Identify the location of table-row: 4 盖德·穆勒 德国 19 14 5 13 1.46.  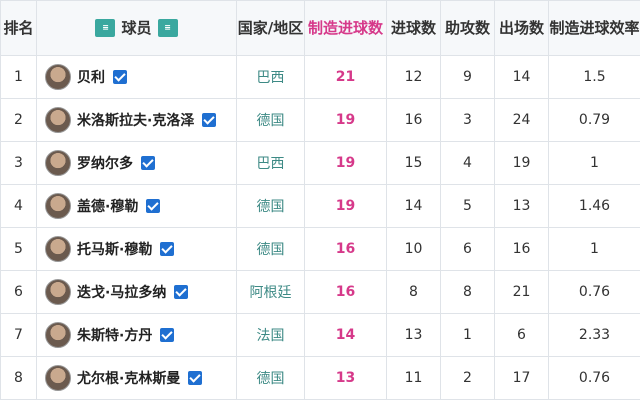
(320, 206).